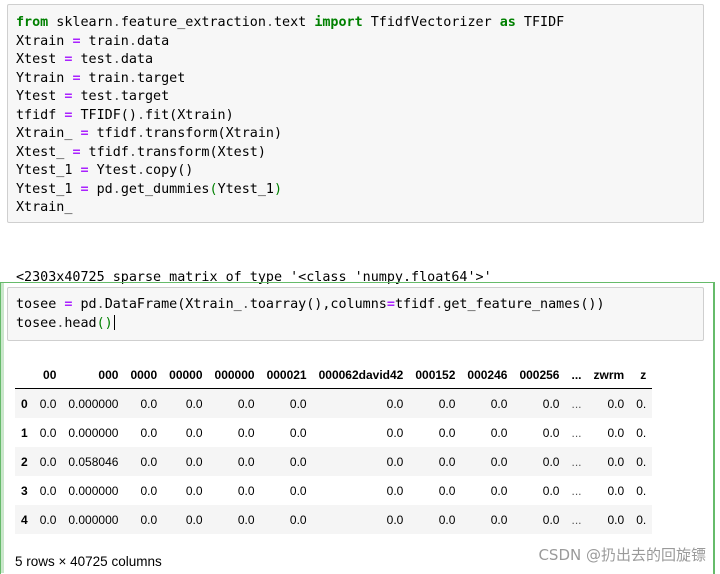 This screenshot has height=574, width=720. I want to click on watermark-text: CSDN @扔出去的回旋镖, so click(622, 555).